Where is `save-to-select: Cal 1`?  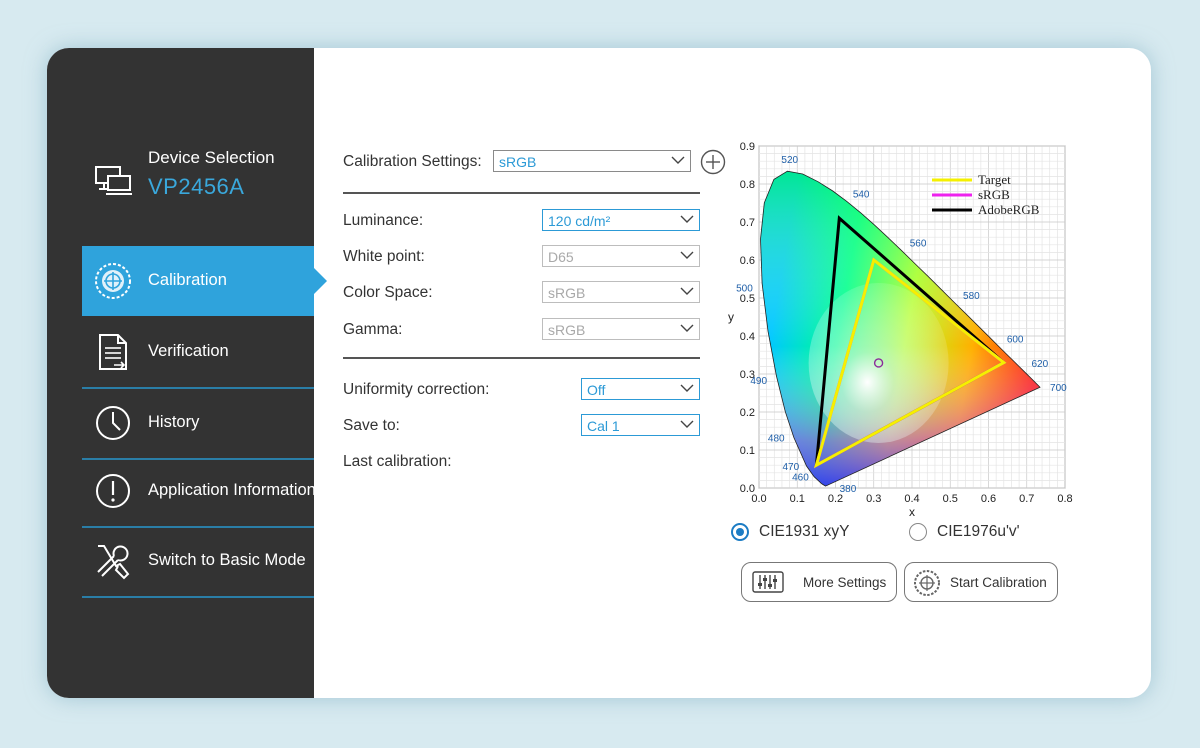
save-to-select: Cal 1 is located at coordinates (640, 425).